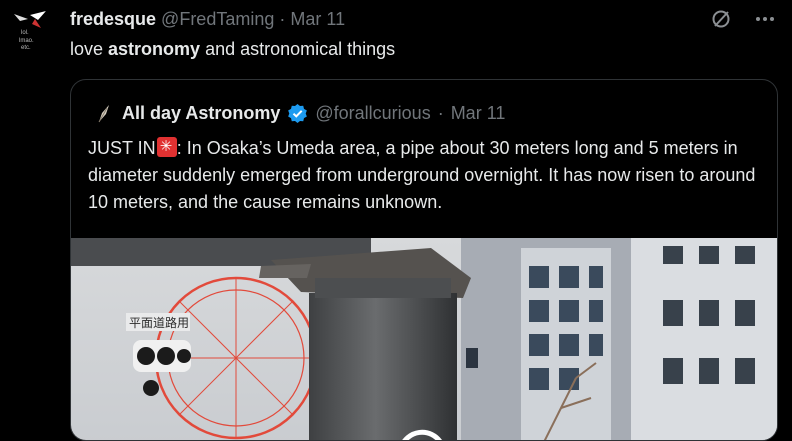 The height and width of the screenshot is (441, 792). What do you see at coordinates (743, 19) in the screenshot?
I see `tweet-actions` at bounding box center [743, 19].